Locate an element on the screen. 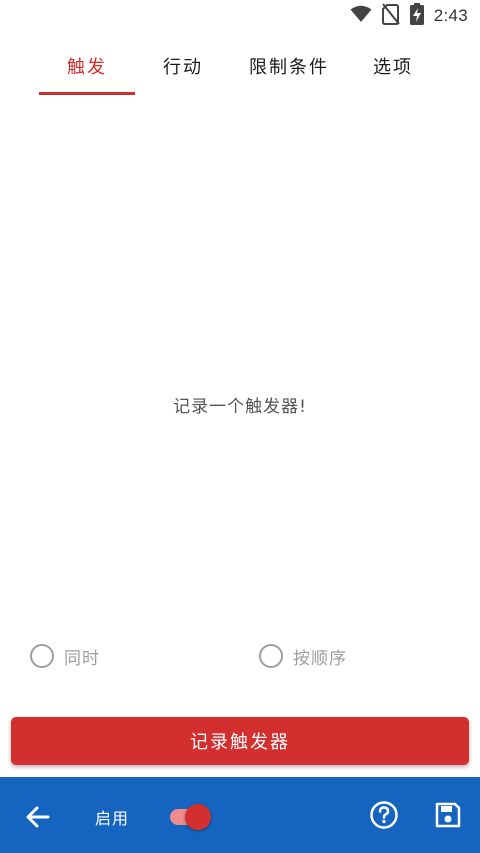  no-sim-icon is located at coordinates (390, 16).